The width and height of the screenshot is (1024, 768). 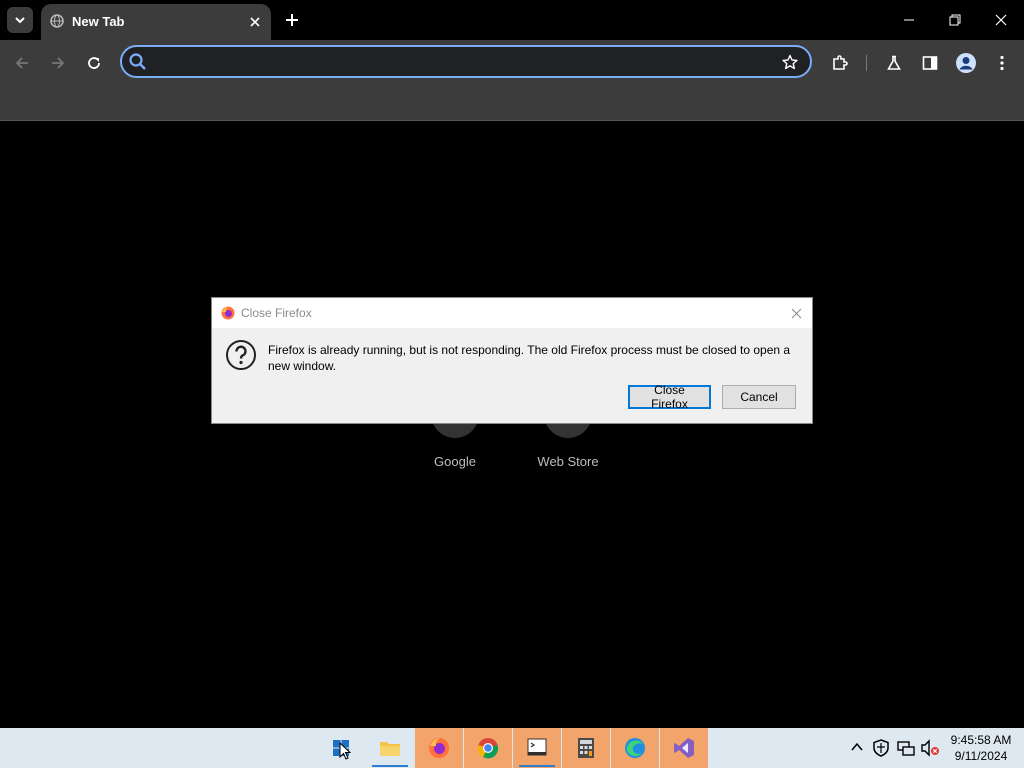 I want to click on minimize-button, so click(x=909, y=20).